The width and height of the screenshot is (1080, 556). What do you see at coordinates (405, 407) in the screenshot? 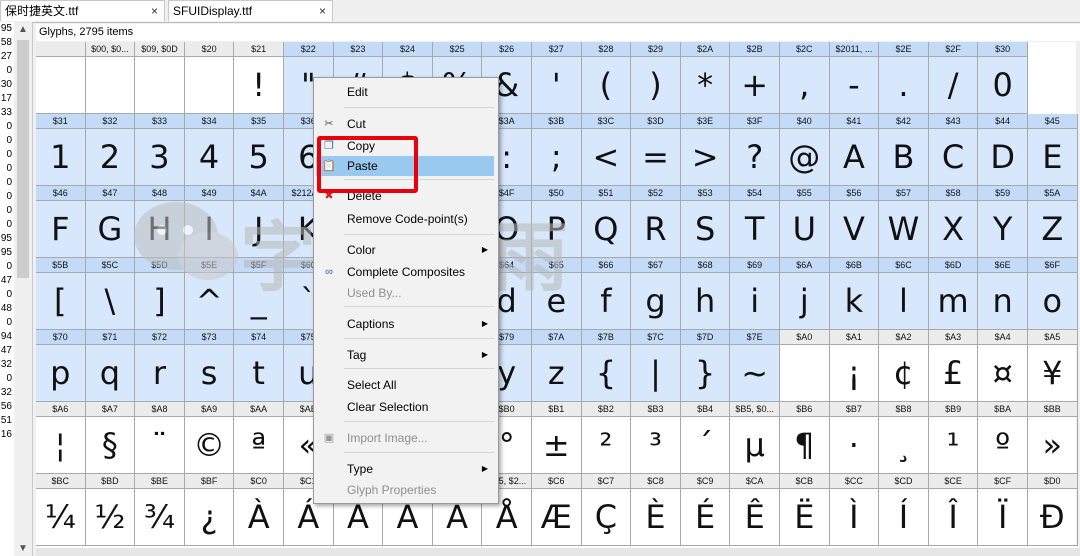
I see `menu-item-clear-selection: Clear Selection` at bounding box center [405, 407].